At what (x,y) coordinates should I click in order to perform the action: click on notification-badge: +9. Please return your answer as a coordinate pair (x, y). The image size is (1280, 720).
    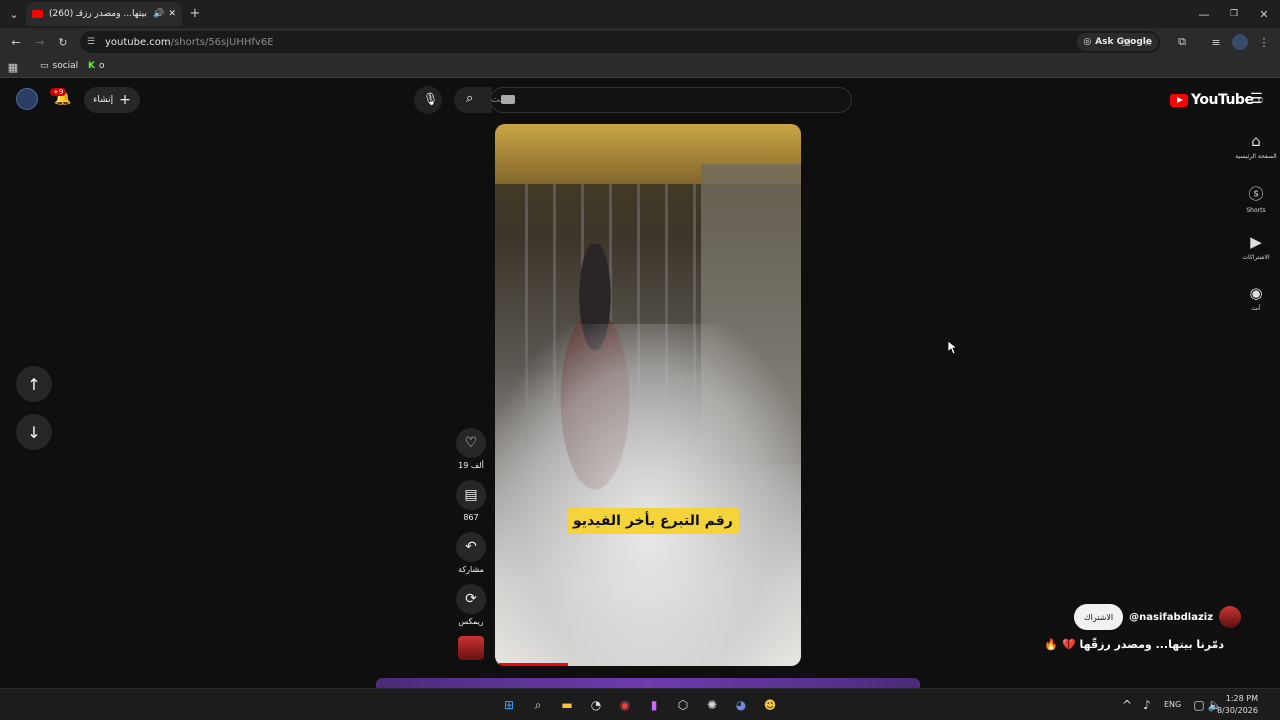
    Looking at the image, I should click on (58, 92).